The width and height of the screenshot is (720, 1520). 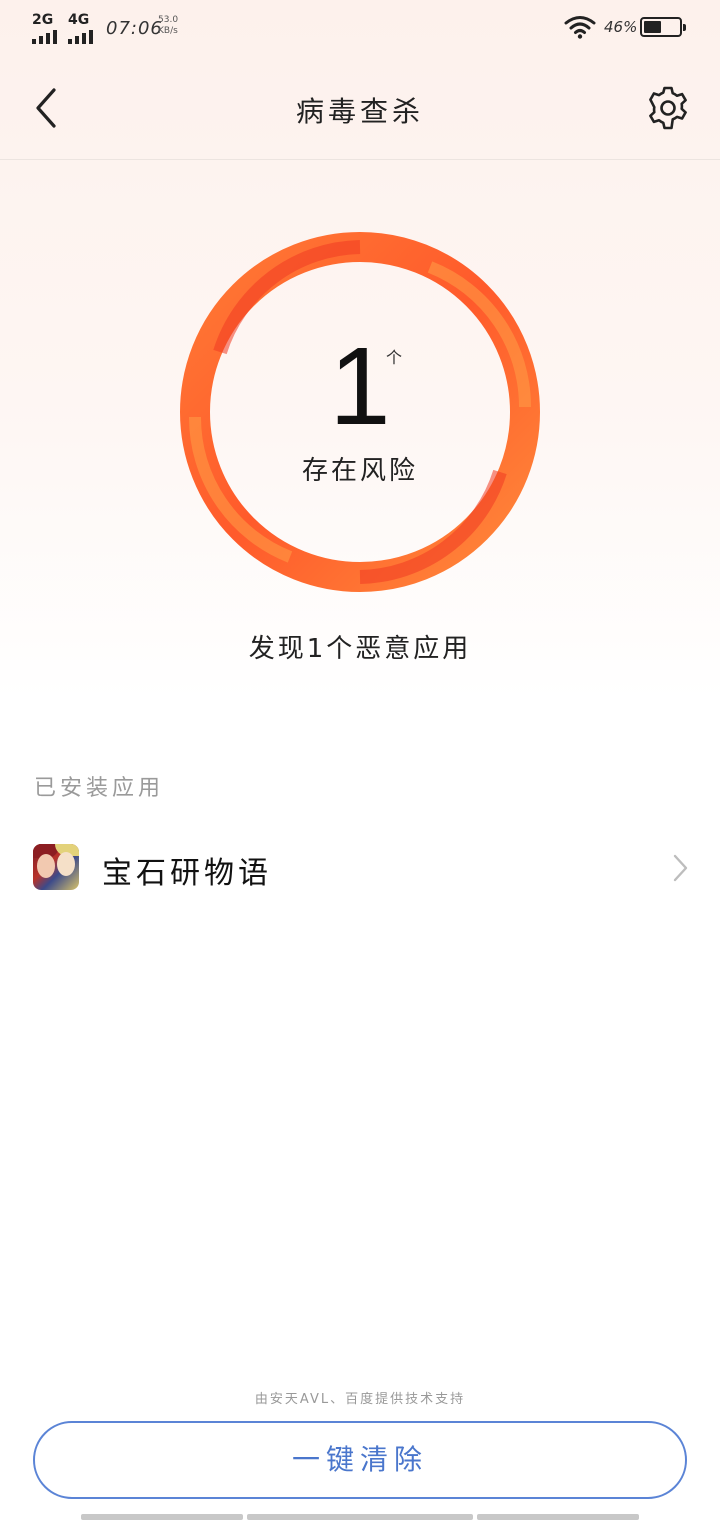 I want to click on battery-percent: 46%, so click(x=621, y=27).